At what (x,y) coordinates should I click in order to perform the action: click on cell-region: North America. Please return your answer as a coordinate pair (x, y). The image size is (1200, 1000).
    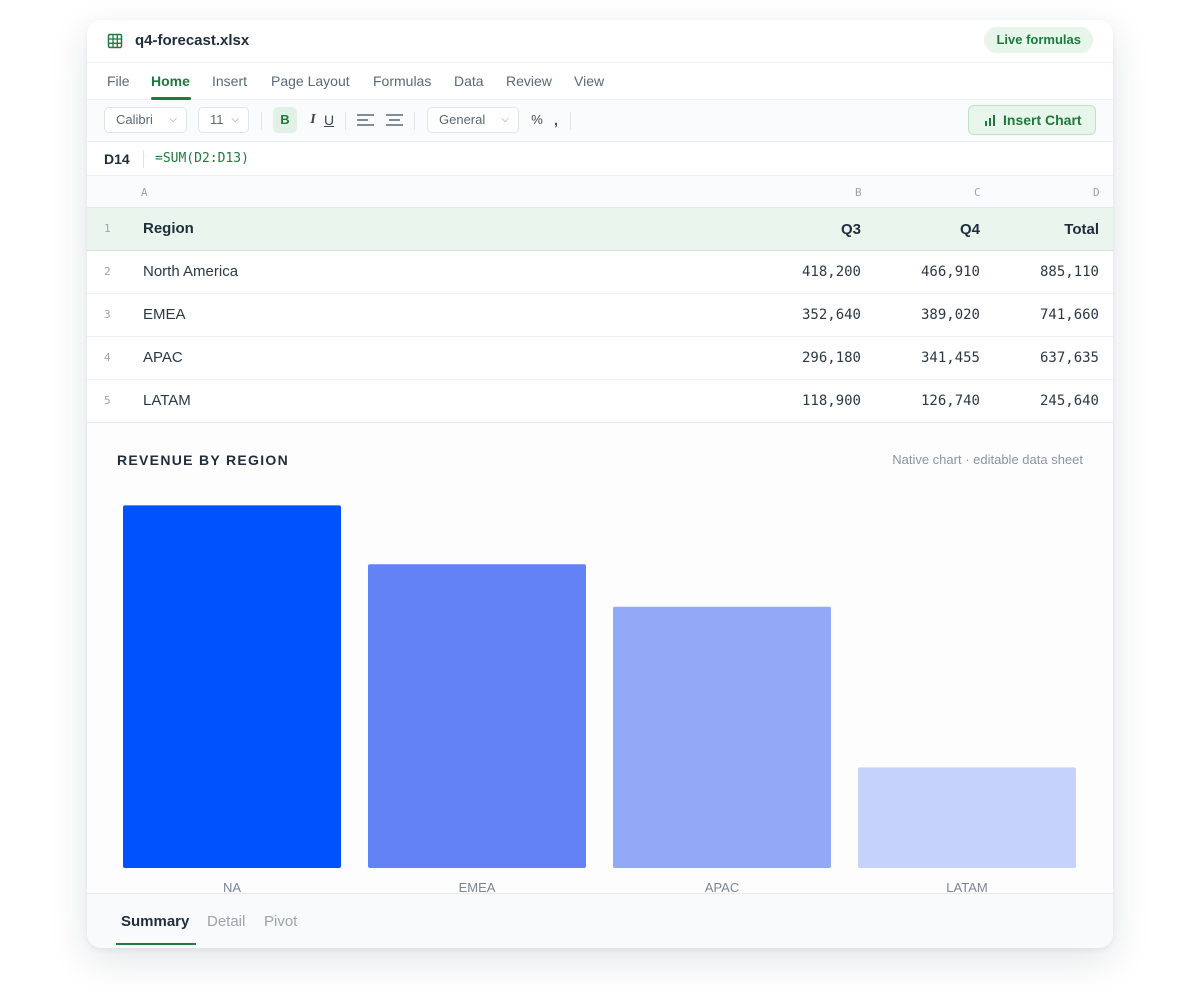
    Looking at the image, I should click on (190, 271).